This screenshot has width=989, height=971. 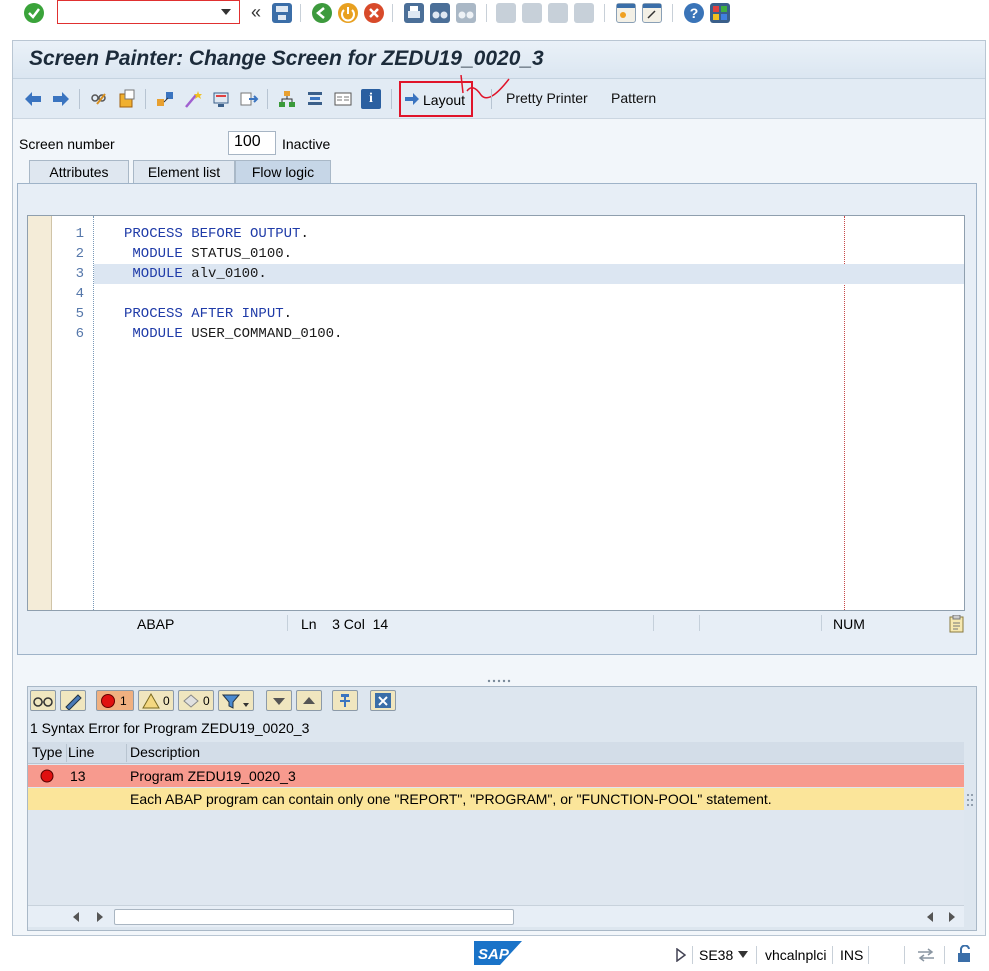 What do you see at coordinates (520, 314) in the screenshot?
I see `code-line: 5 PROCESS AFTER INPUT.` at bounding box center [520, 314].